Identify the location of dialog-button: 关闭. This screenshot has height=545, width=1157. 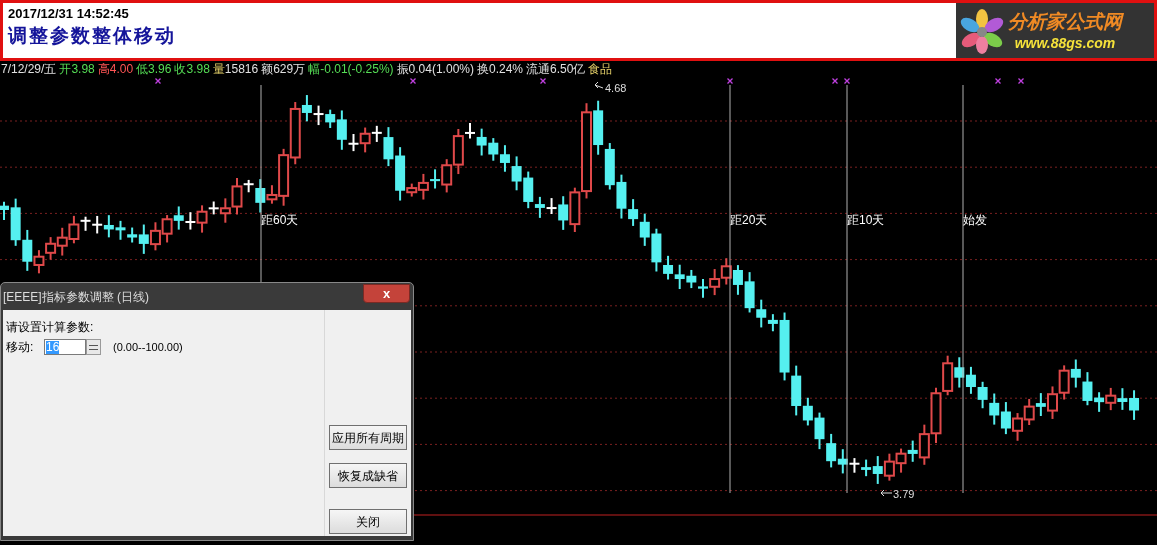
(368, 521).